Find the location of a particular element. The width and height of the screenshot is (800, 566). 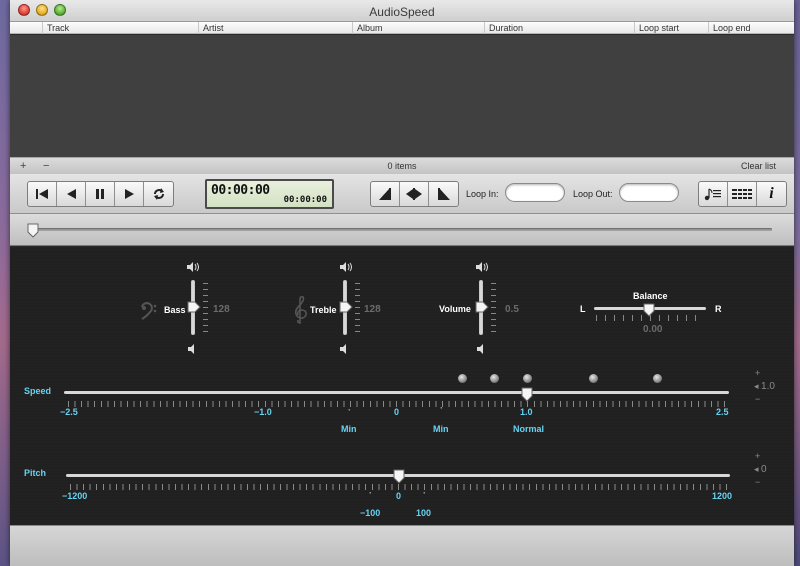

speed-thumb is located at coordinates (527, 394).